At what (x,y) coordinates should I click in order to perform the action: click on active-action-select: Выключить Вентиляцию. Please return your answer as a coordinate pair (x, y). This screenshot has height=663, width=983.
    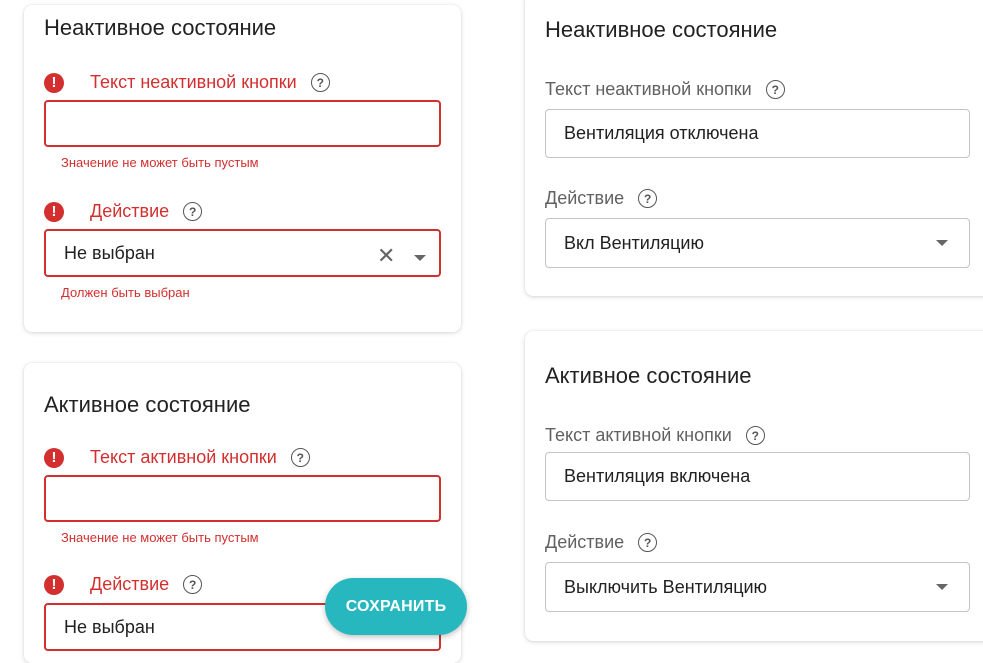
    Looking at the image, I should click on (757, 587).